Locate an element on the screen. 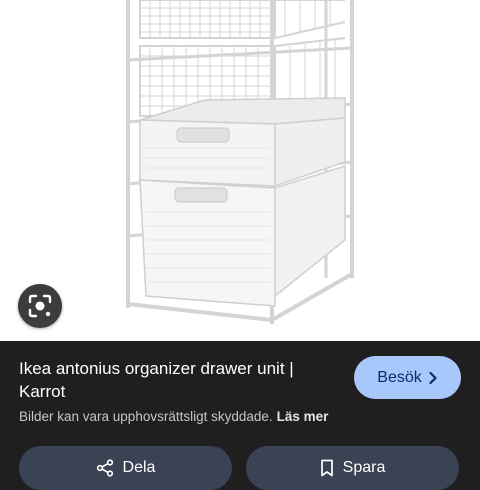  share-button-label: Dela is located at coordinates (139, 467).